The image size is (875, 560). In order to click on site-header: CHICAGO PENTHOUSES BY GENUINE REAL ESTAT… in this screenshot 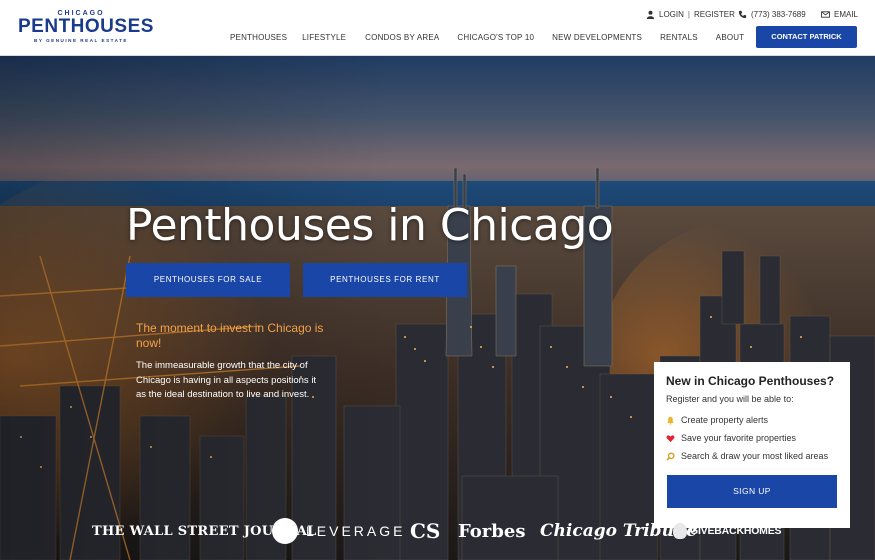, I will do `click(437, 28)`.